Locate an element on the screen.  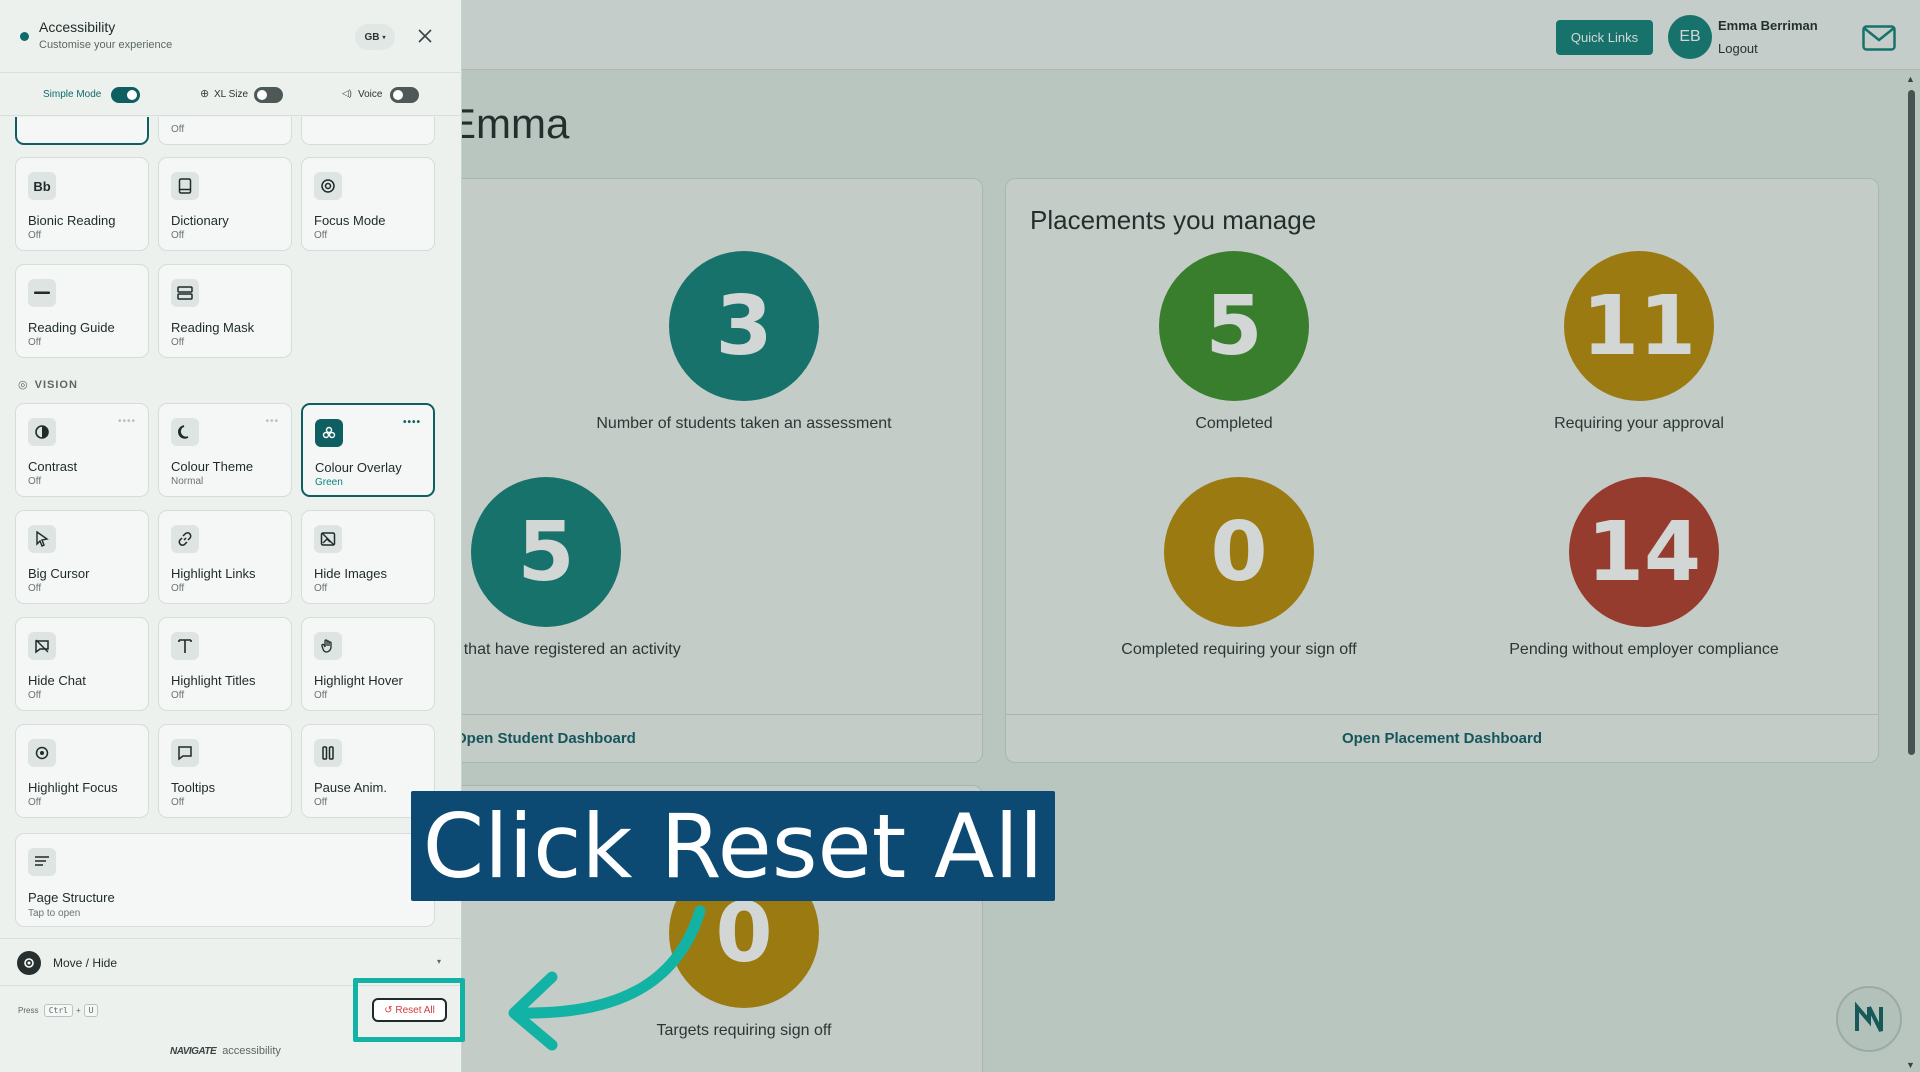
voice-toggle is located at coordinates (404, 95).